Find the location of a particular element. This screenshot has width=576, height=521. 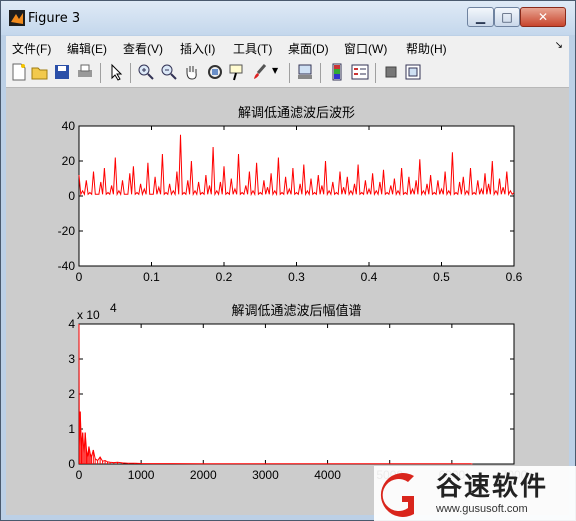

menu-tools: 工具(T) is located at coordinates (252, 48).